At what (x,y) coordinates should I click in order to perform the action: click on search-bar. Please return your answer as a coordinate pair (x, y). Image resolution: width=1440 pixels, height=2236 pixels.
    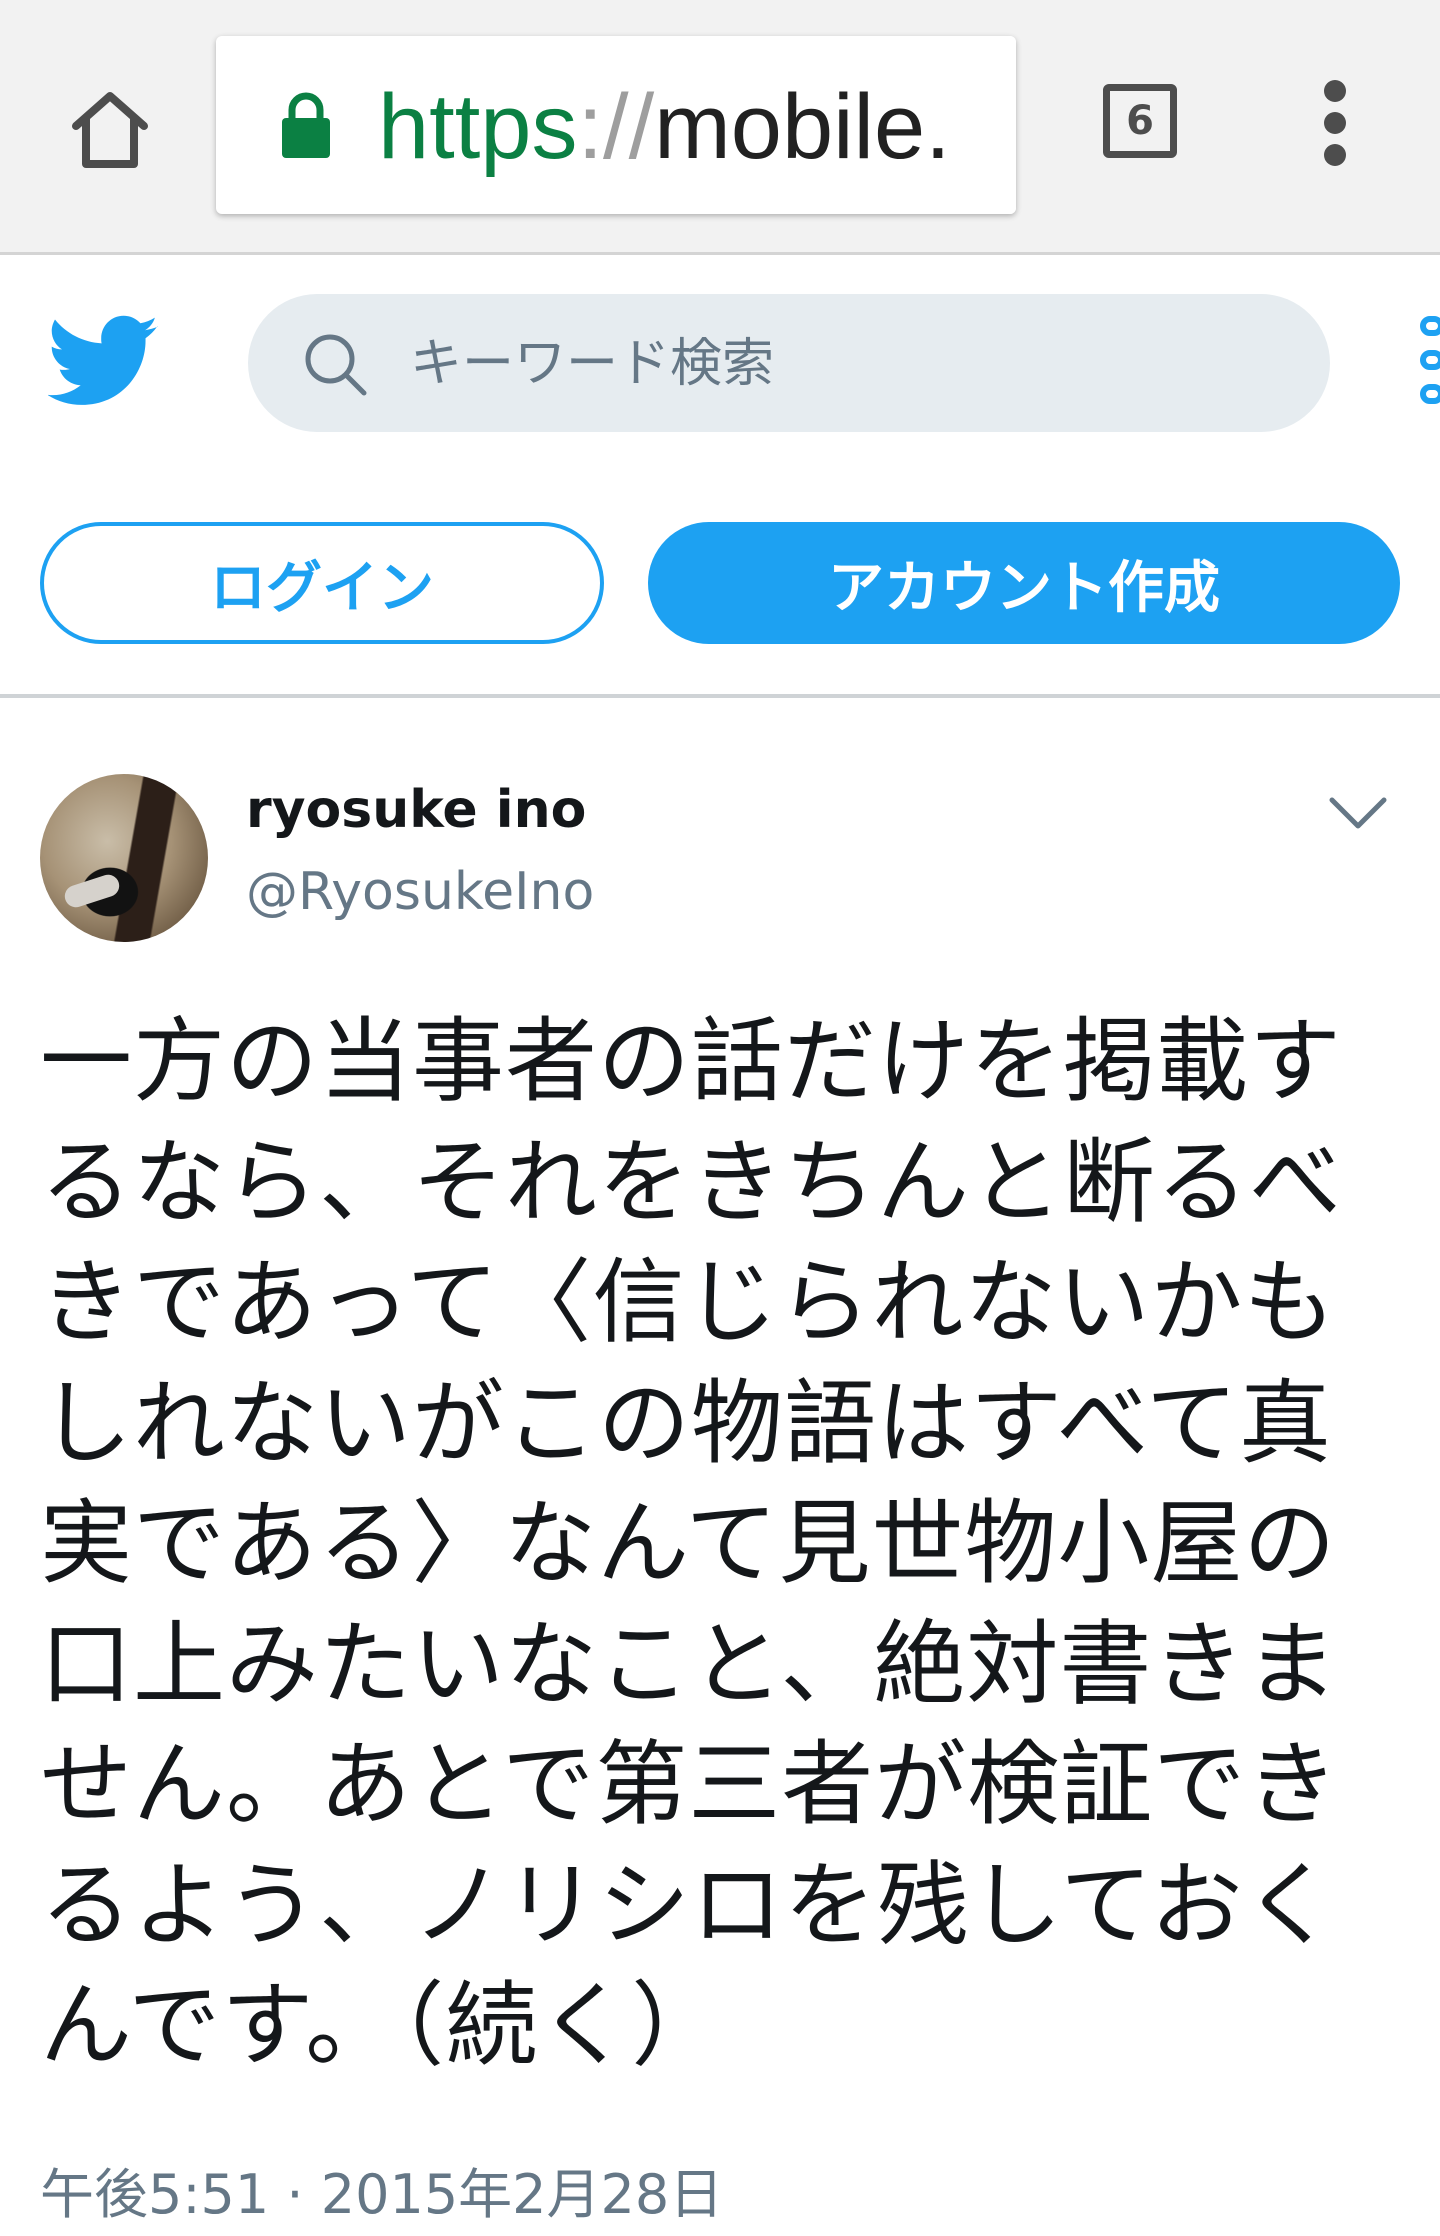
    Looking at the image, I should click on (789, 363).